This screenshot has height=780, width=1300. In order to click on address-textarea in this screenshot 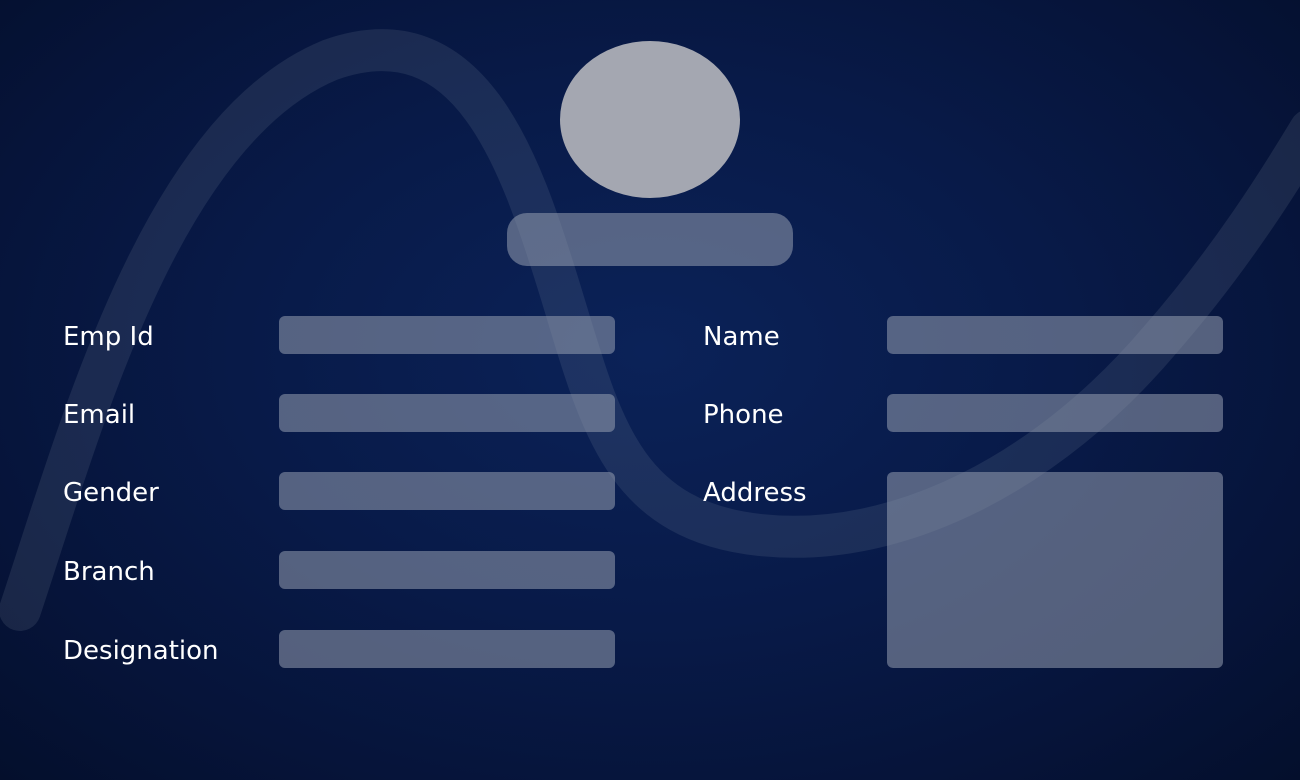, I will do `click(1055, 570)`.